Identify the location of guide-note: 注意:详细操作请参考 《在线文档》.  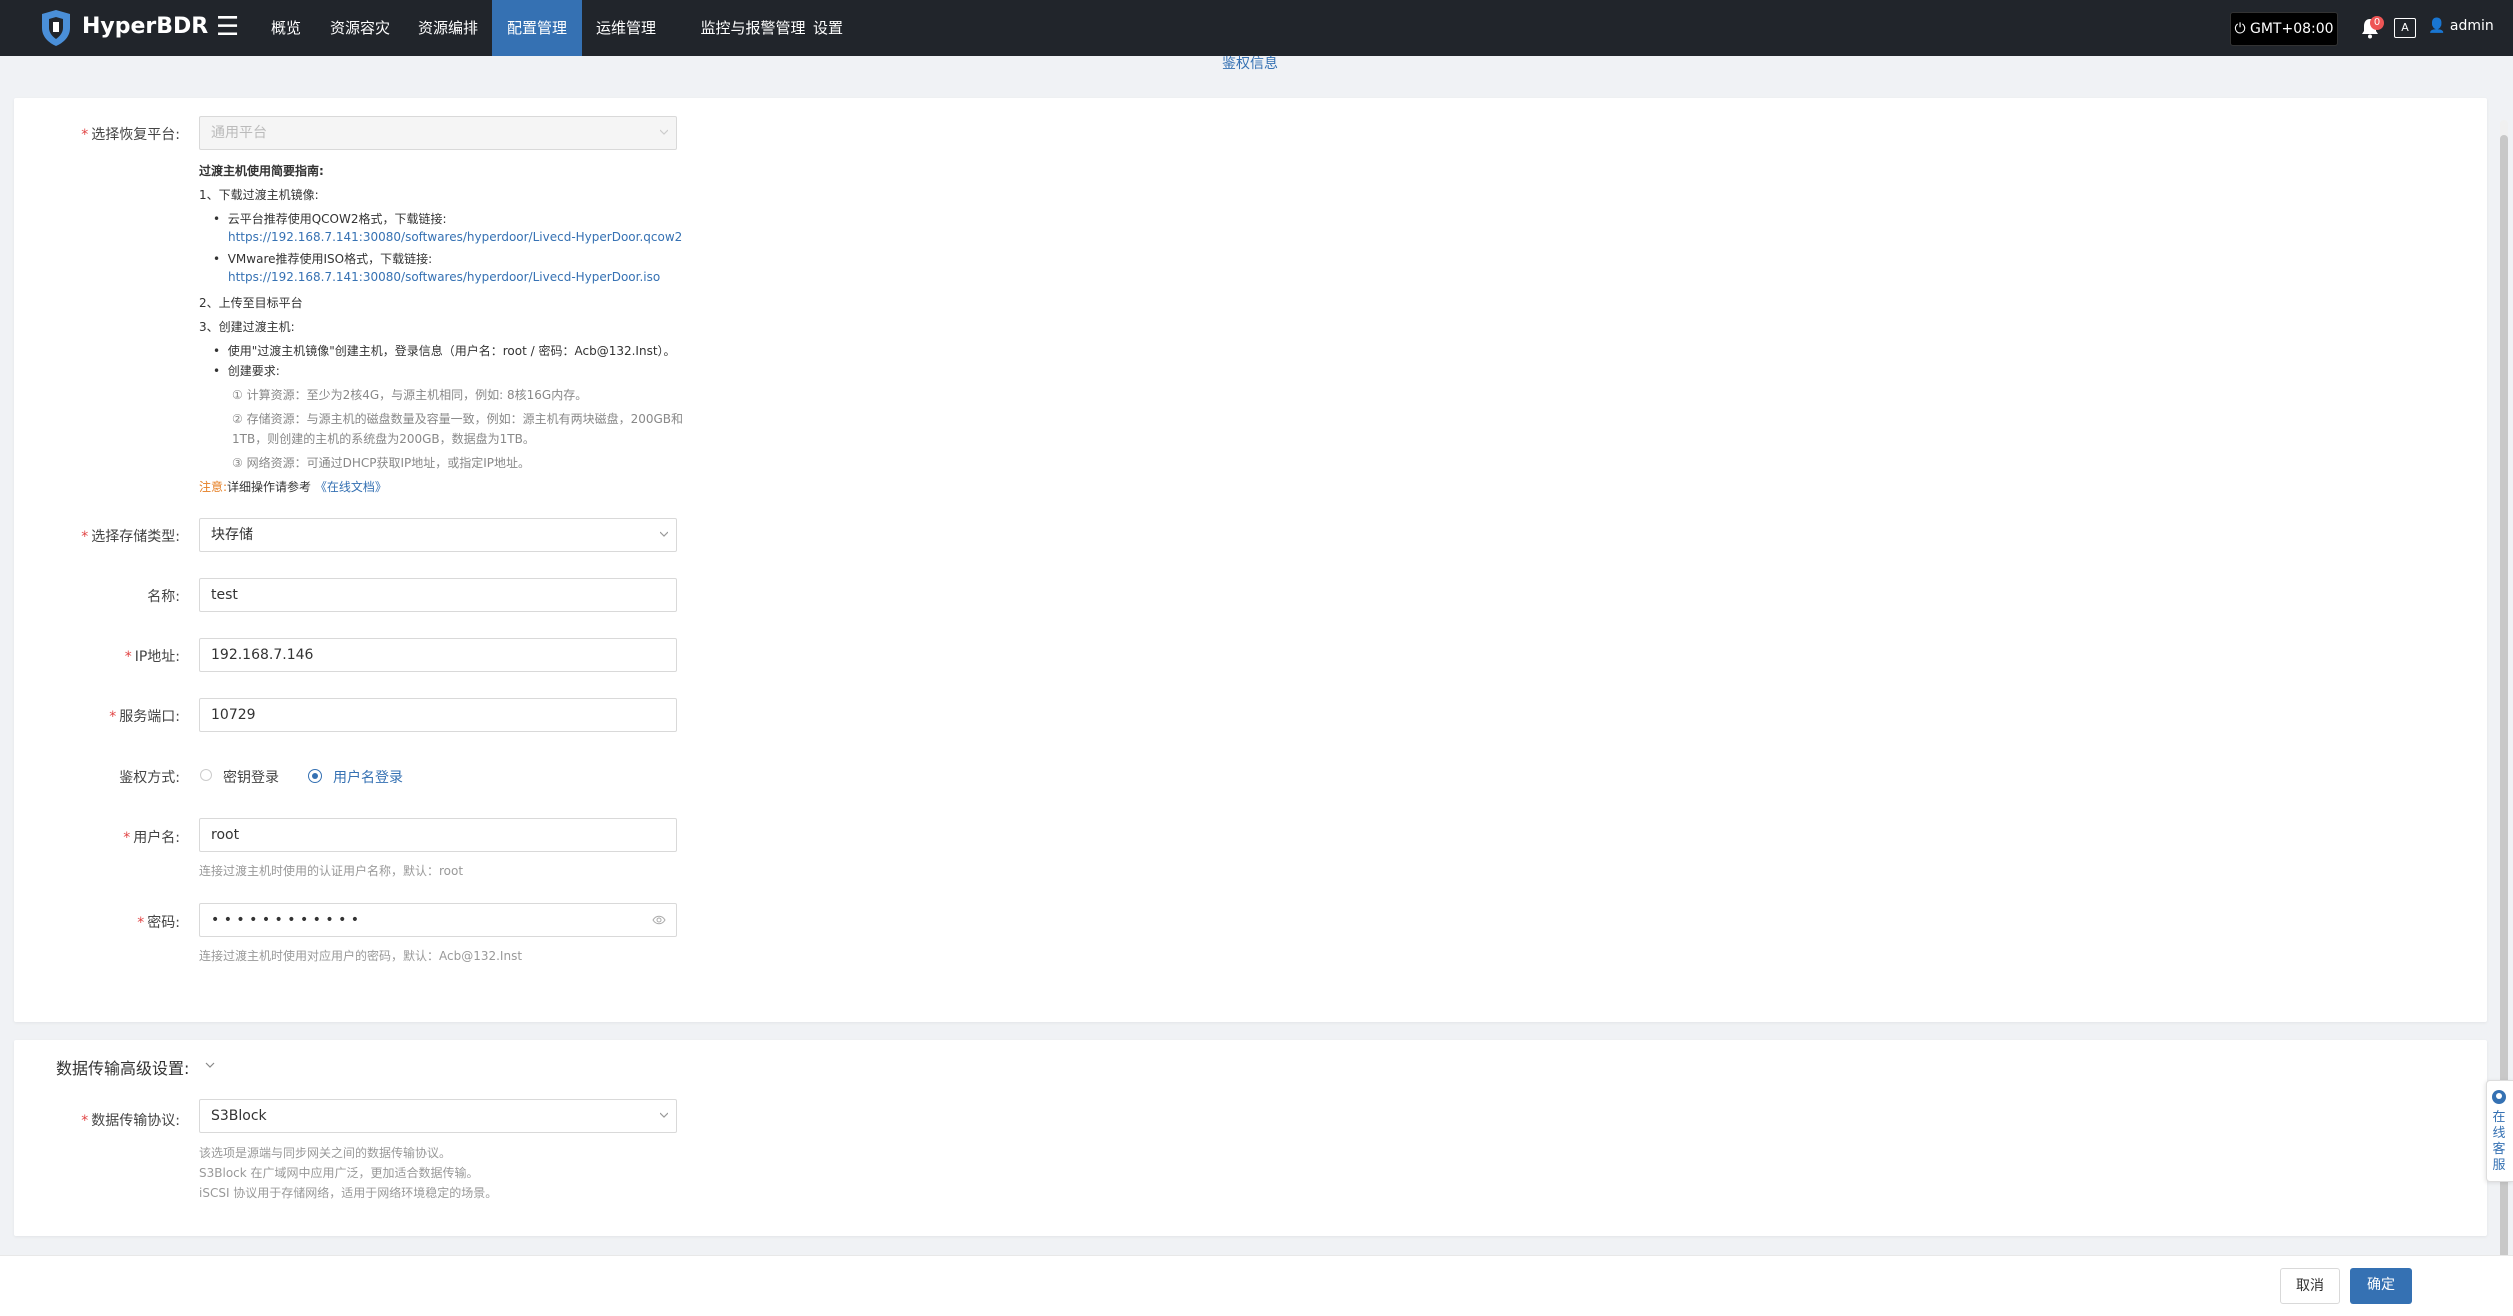
(293, 487).